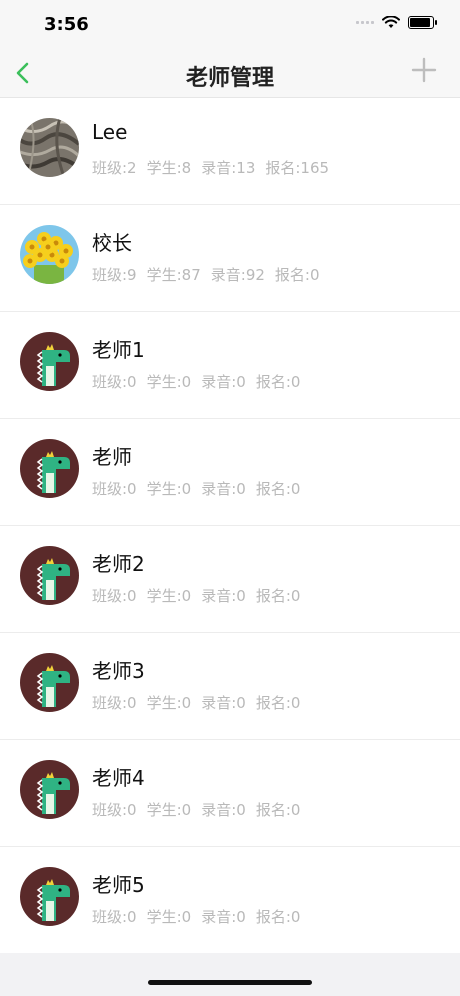 The image size is (460, 996). What do you see at coordinates (230, 25) in the screenshot?
I see `status-bar: 3:56` at bounding box center [230, 25].